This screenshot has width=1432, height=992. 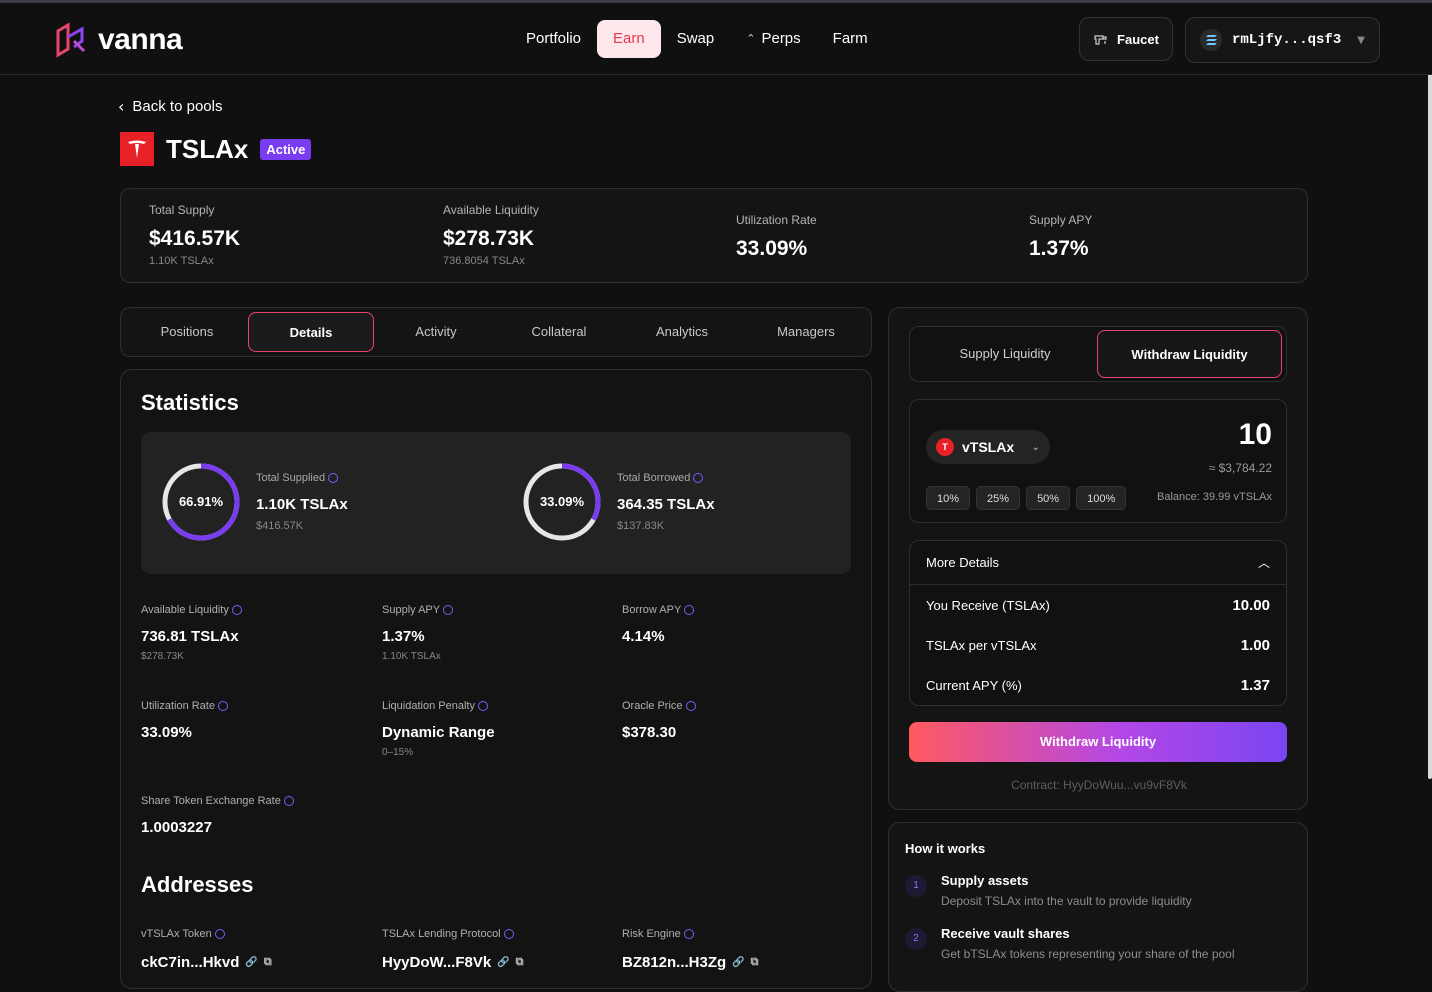 I want to click on metric-label: Liquidation Penalty, so click(x=428, y=706).